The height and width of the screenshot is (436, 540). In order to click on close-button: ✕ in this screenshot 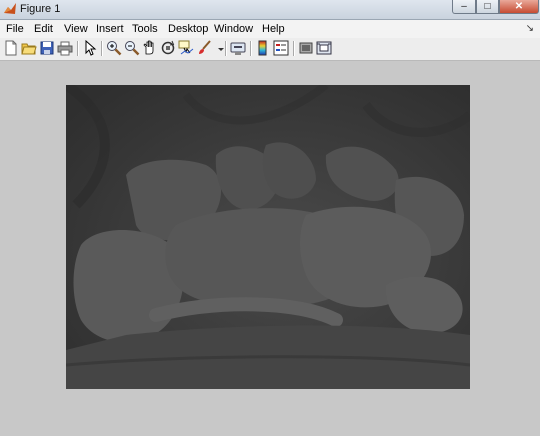, I will do `click(519, 7)`.